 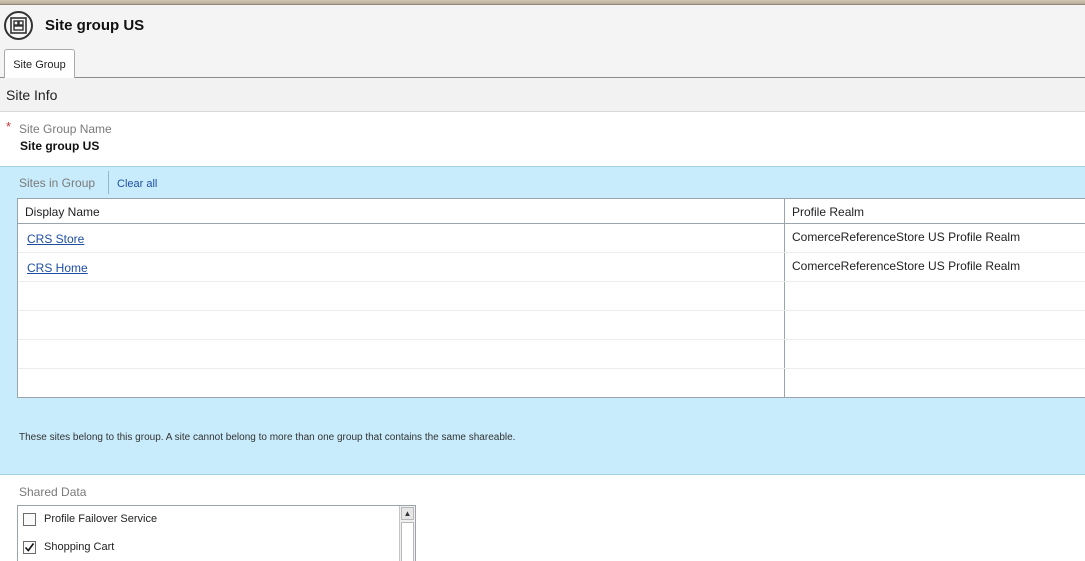 What do you see at coordinates (29, 519) in the screenshot?
I see `profile-failover-checkbox` at bounding box center [29, 519].